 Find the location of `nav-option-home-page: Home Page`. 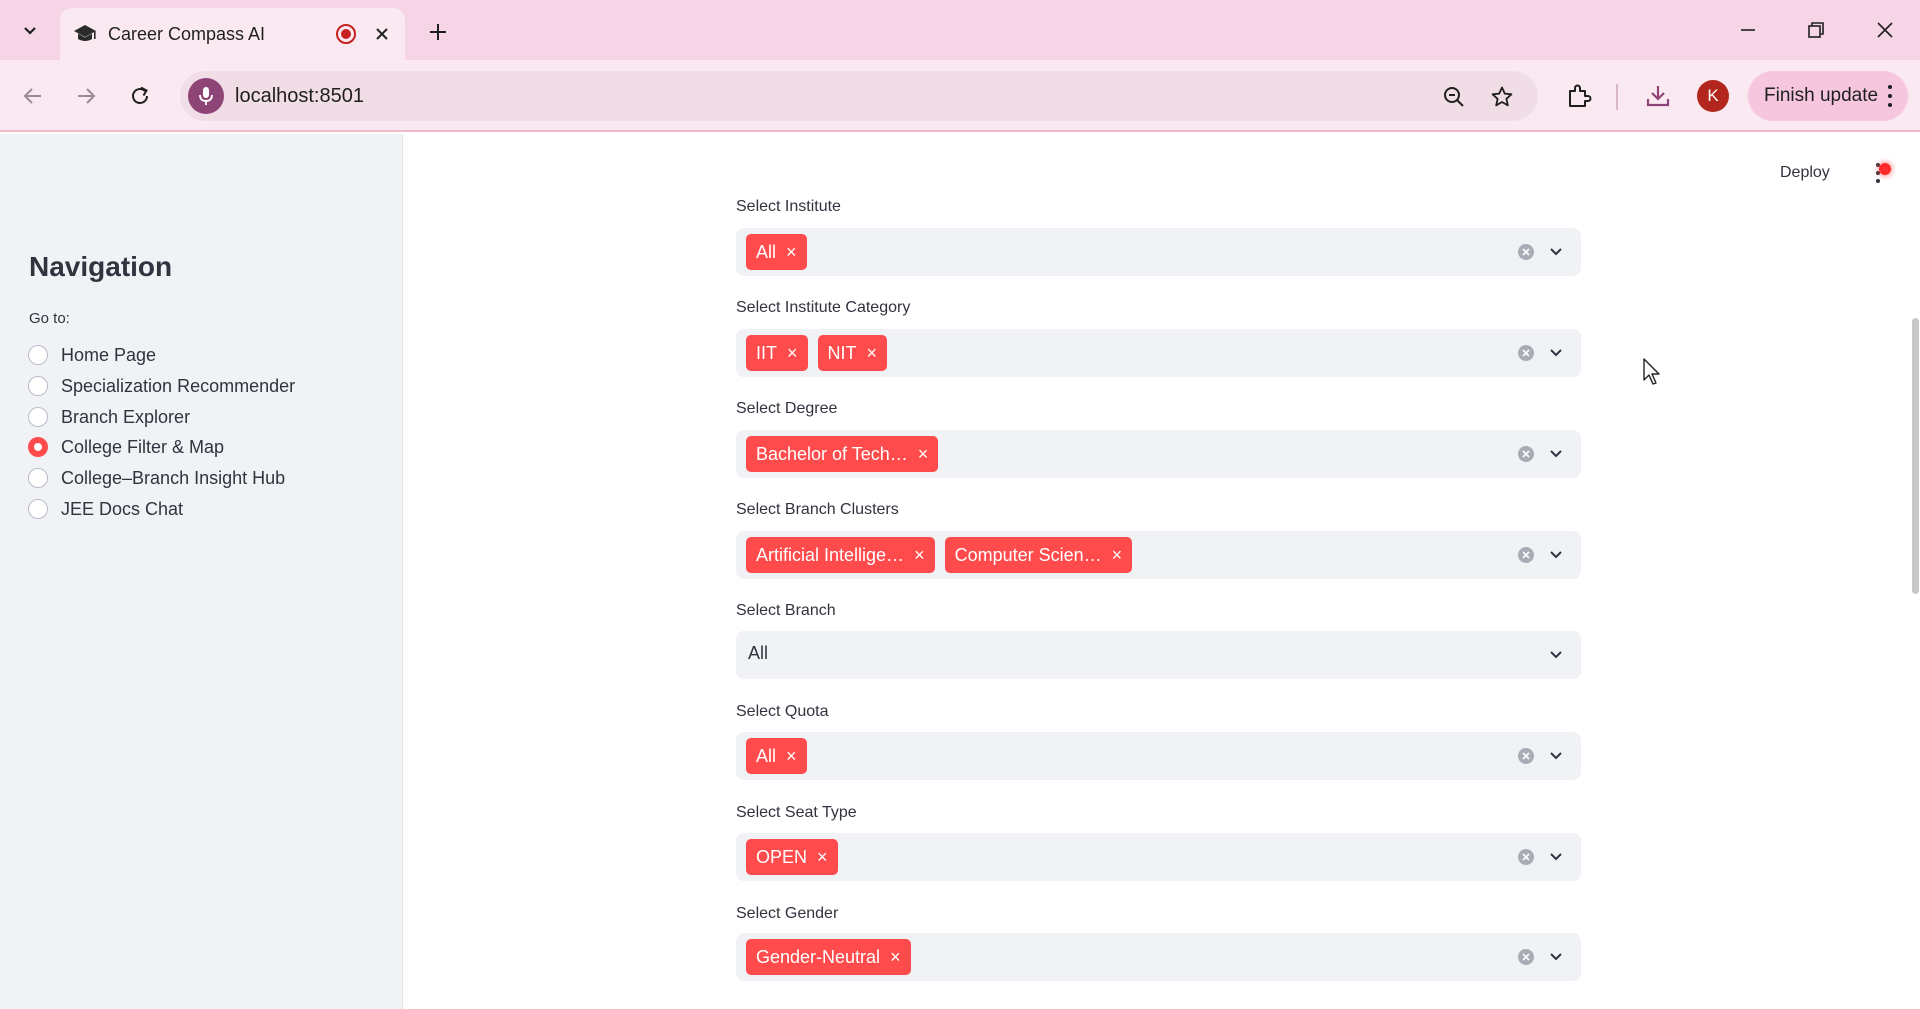

nav-option-home-page: Home Page is located at coordinates (92, 355).